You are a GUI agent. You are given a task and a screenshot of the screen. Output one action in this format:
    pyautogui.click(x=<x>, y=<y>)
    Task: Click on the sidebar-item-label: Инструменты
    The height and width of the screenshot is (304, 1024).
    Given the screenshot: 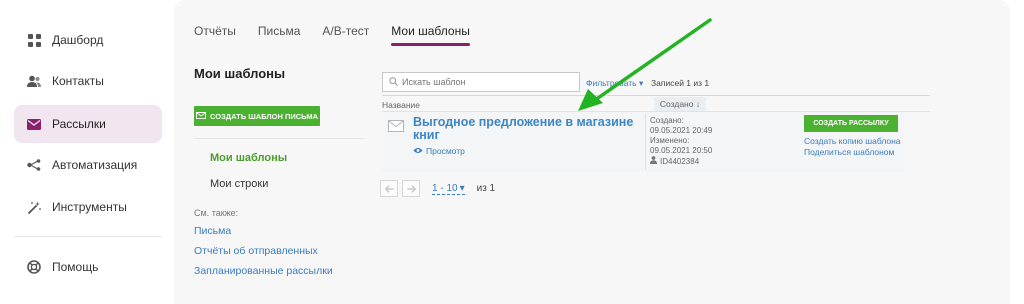 What is the action you would take?
    pyautogui.click(x=89, y=207)
    